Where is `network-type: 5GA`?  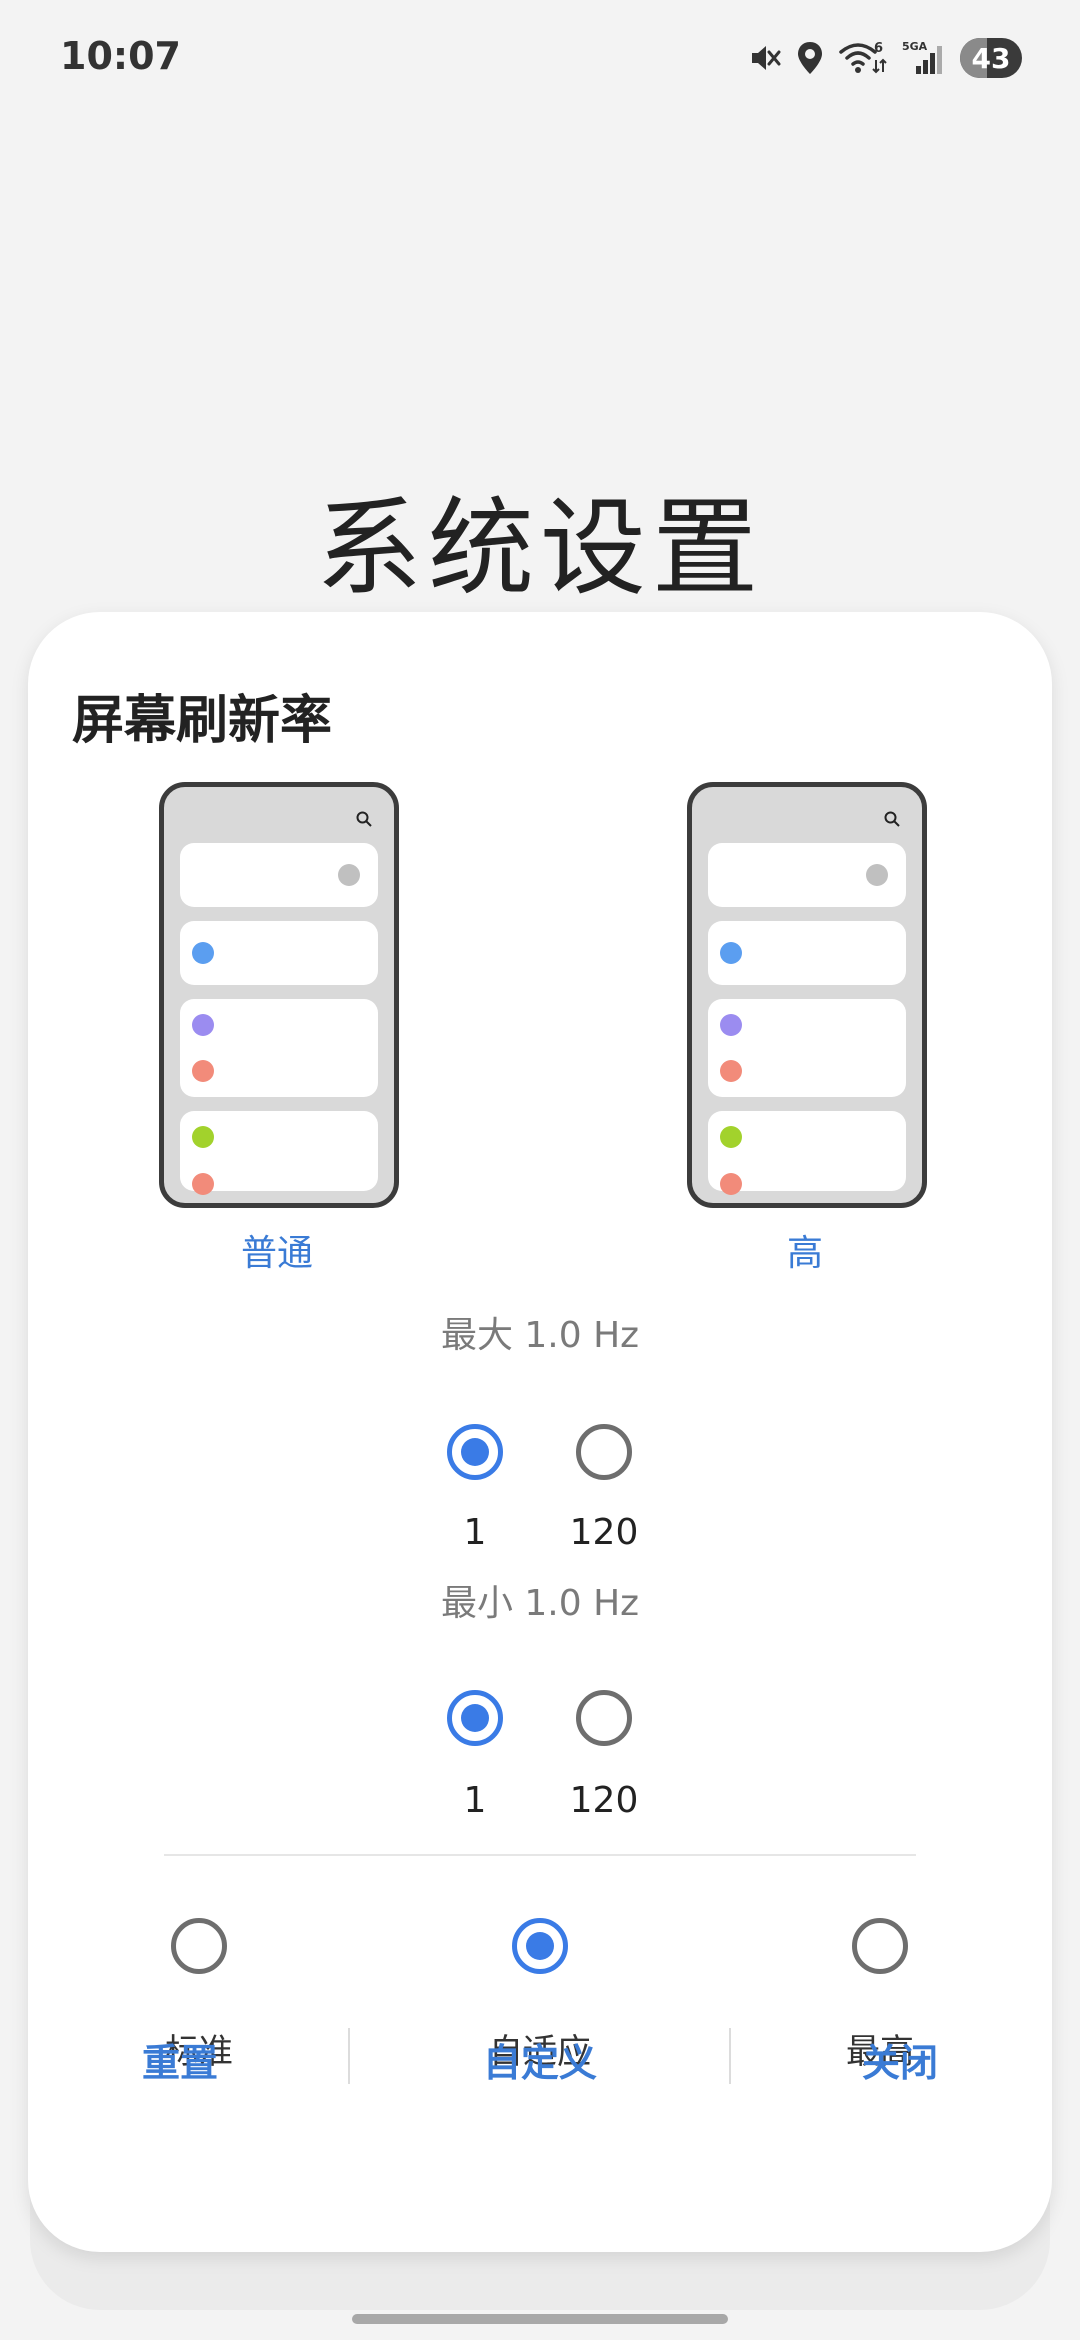 network-type: 5GA is located at coordinates (915, 46).